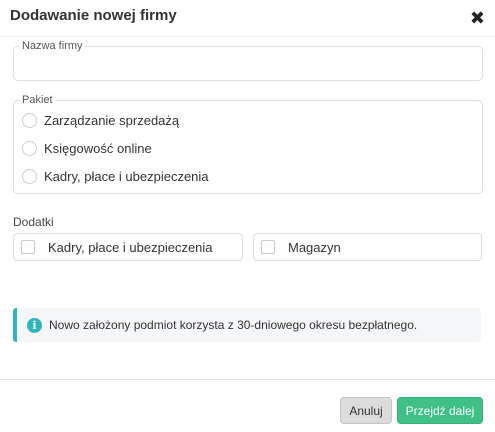 The height and width of the screenshot is (432, 495). What do you see at coordinates (247, 18) in the screenshot?
I see `dialog-header: Dodawanie nowej firmy ✖` at bounding box center [247, 18].